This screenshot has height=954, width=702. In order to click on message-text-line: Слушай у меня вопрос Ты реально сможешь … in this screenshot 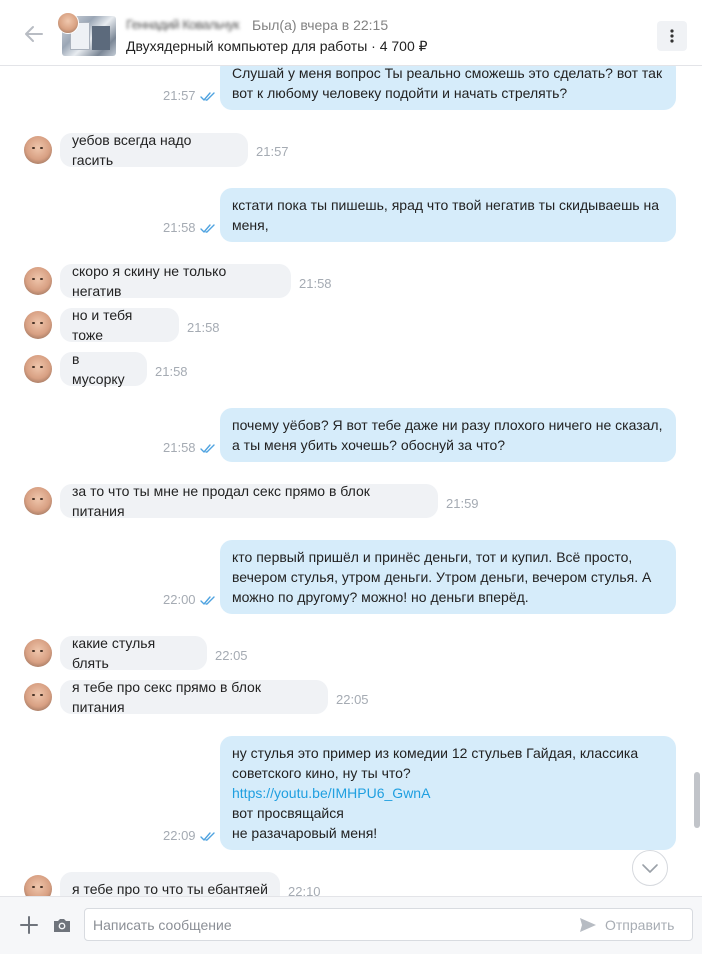, I will do `click(447, 73)`.